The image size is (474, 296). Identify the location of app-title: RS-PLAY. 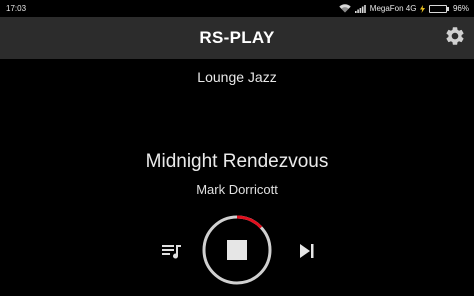
(237, 37).